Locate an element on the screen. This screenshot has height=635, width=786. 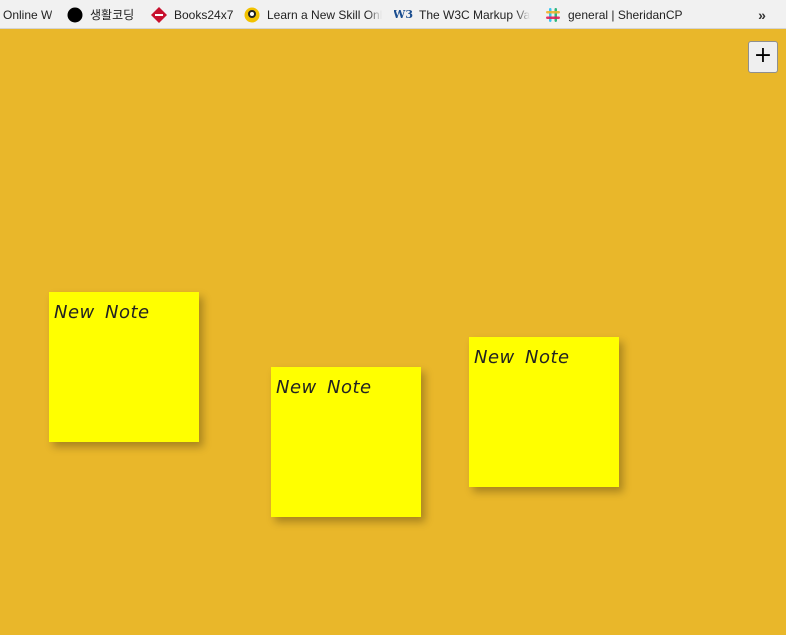
bookmark-online: Online W is located at coordinates (33, 14).